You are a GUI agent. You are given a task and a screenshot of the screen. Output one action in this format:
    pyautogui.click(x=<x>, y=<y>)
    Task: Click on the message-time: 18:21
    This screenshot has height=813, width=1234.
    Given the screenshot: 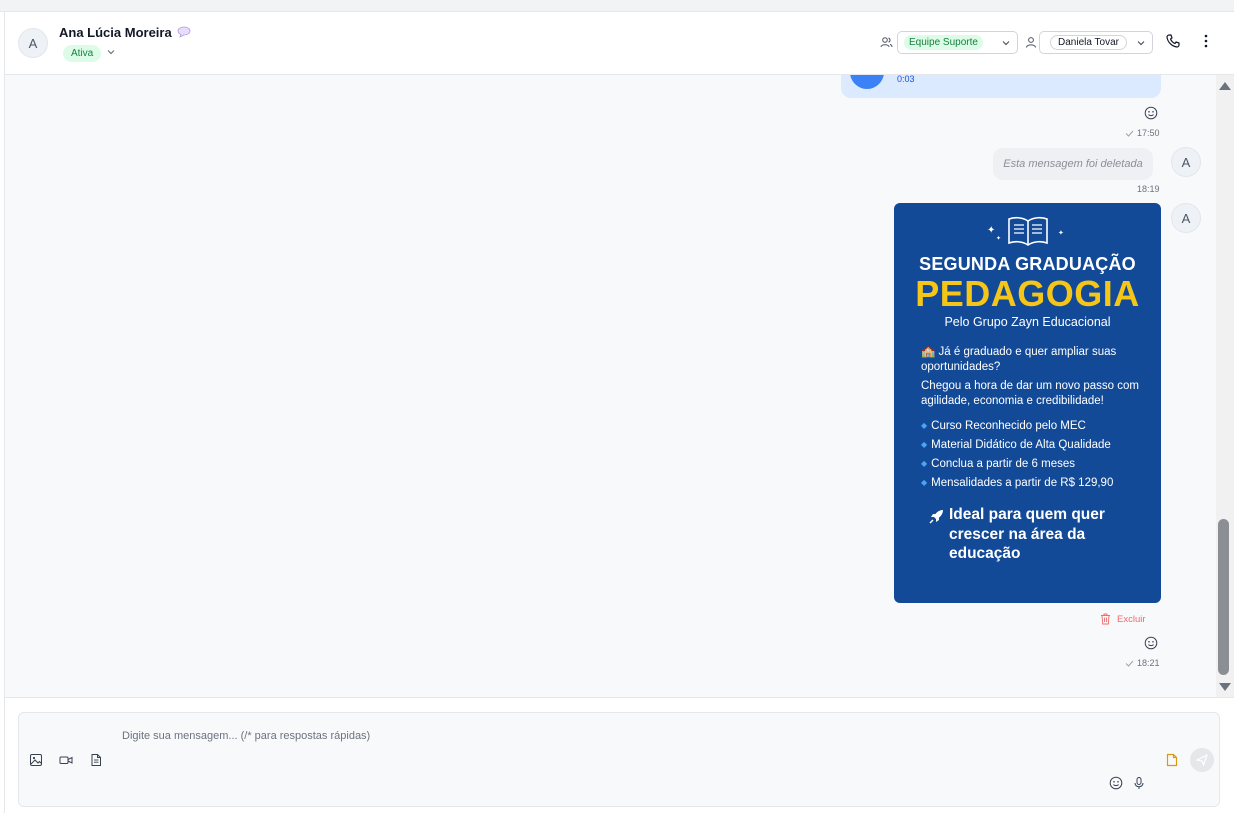 What is the action you would take?
    pyautogui.click(x=1148, y=663)
    